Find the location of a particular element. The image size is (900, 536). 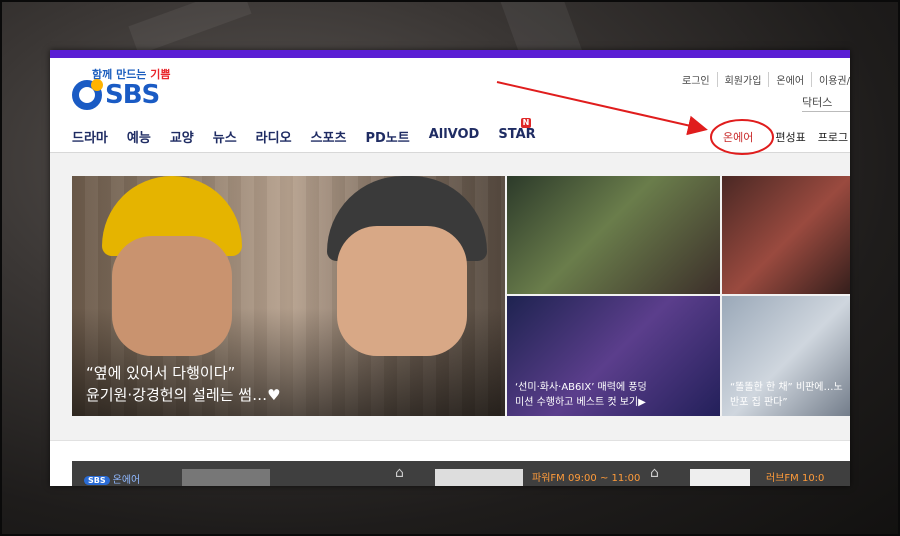

utility-links: 로그인 회원가입 온에어 이용권/머 is located at coordinates (762, 79).